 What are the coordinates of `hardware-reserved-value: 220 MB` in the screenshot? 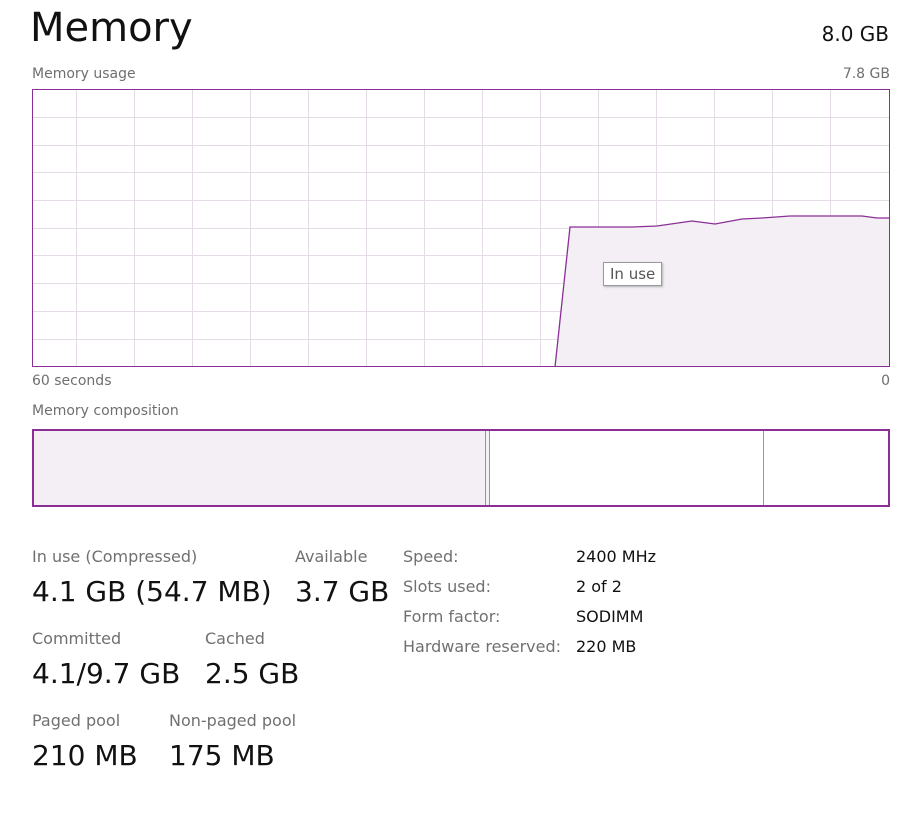 It's located at (606, 646).